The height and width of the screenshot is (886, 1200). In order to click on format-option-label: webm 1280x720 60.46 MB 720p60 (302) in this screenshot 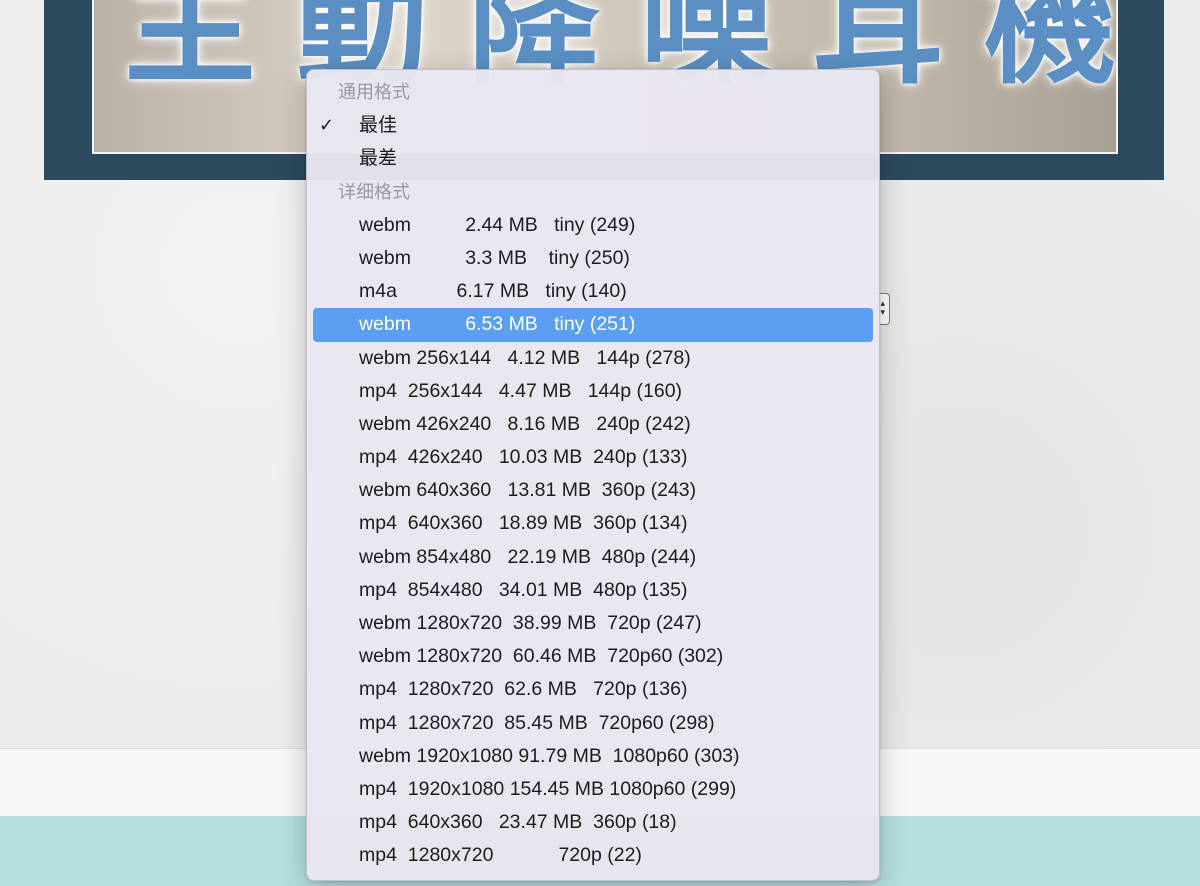, I will do `click(541, 656)`.